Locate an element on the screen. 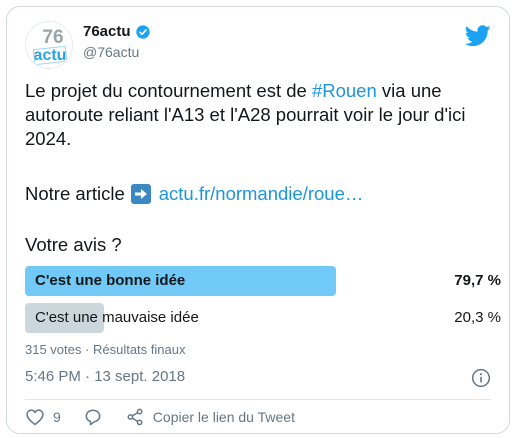 The width and height of the screenshot is (516, 438). reply-icon is located at coordinates (93, 417).